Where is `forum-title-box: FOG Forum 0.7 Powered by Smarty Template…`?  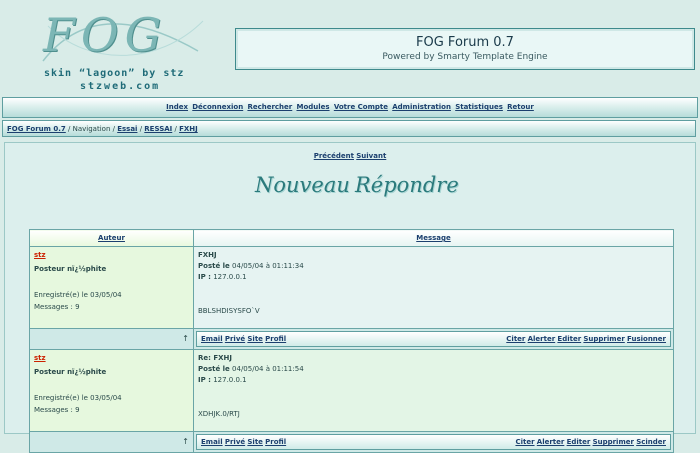
forum-title-box: FOG Forum 0.7 Powered by Smarty Template… is located at coordinates (465, 49).